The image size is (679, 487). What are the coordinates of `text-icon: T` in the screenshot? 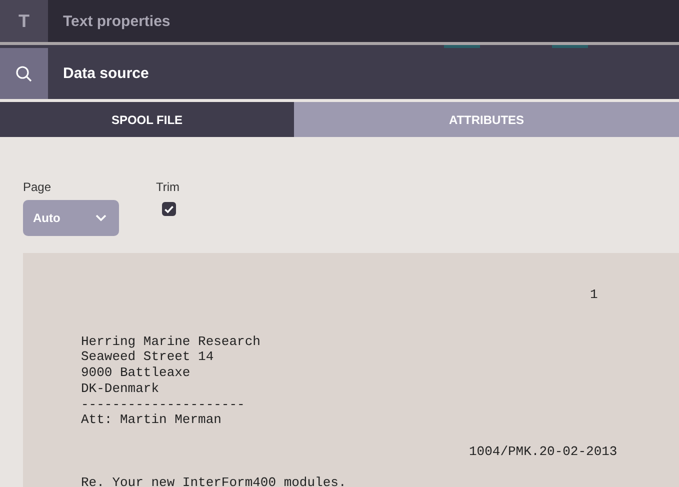 It's located at (24, 21).